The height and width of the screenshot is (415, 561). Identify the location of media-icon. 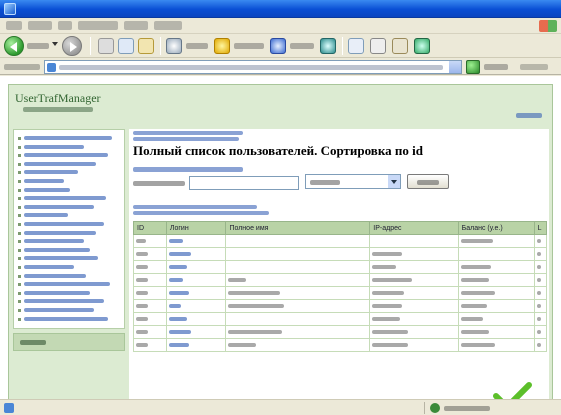
(278, 46).